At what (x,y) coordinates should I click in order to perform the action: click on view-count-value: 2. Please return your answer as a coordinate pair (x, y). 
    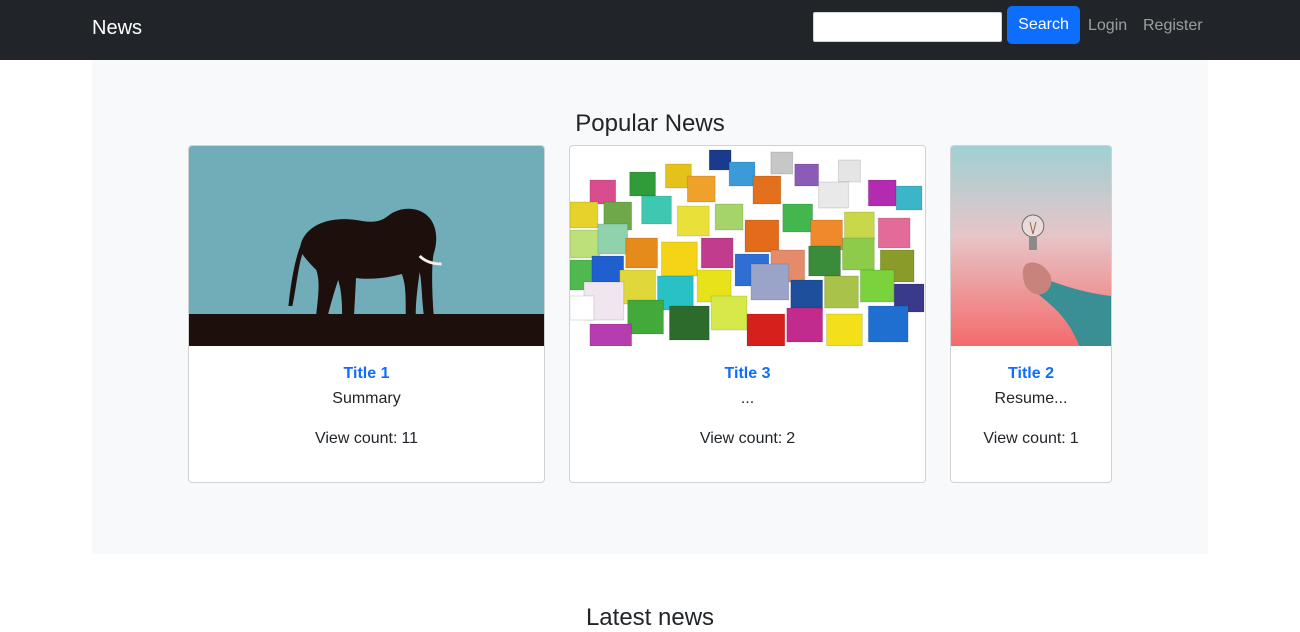
    Looking at the image, I should click on (791, 438).